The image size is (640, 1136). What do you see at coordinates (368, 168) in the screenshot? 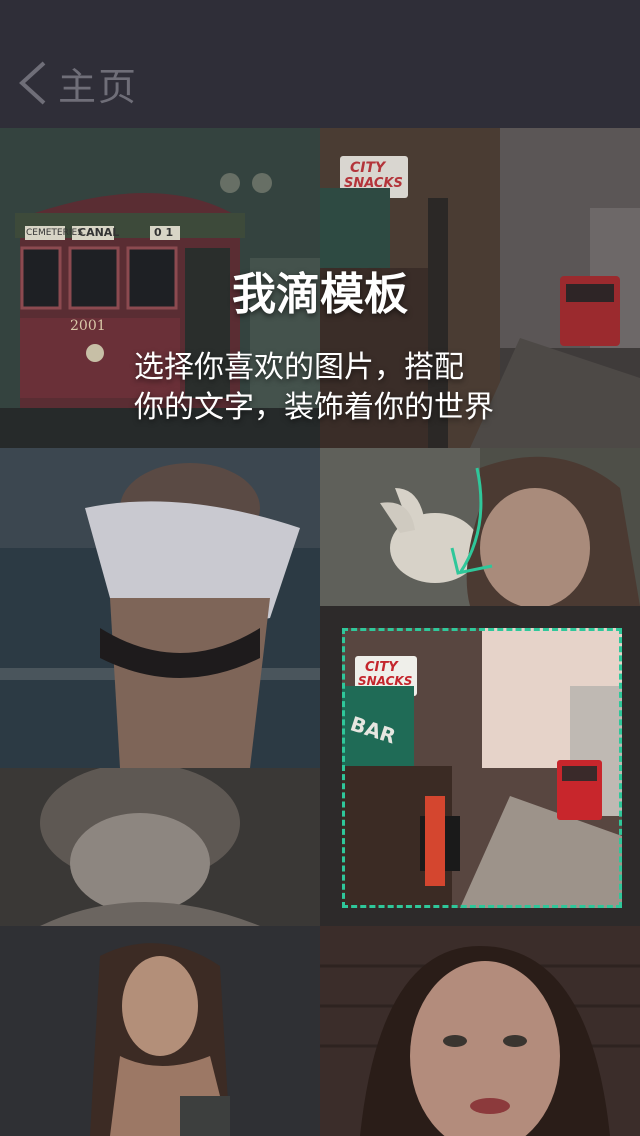
I see `shop-sign-line1: CITY` at bounding box center [368, 168].